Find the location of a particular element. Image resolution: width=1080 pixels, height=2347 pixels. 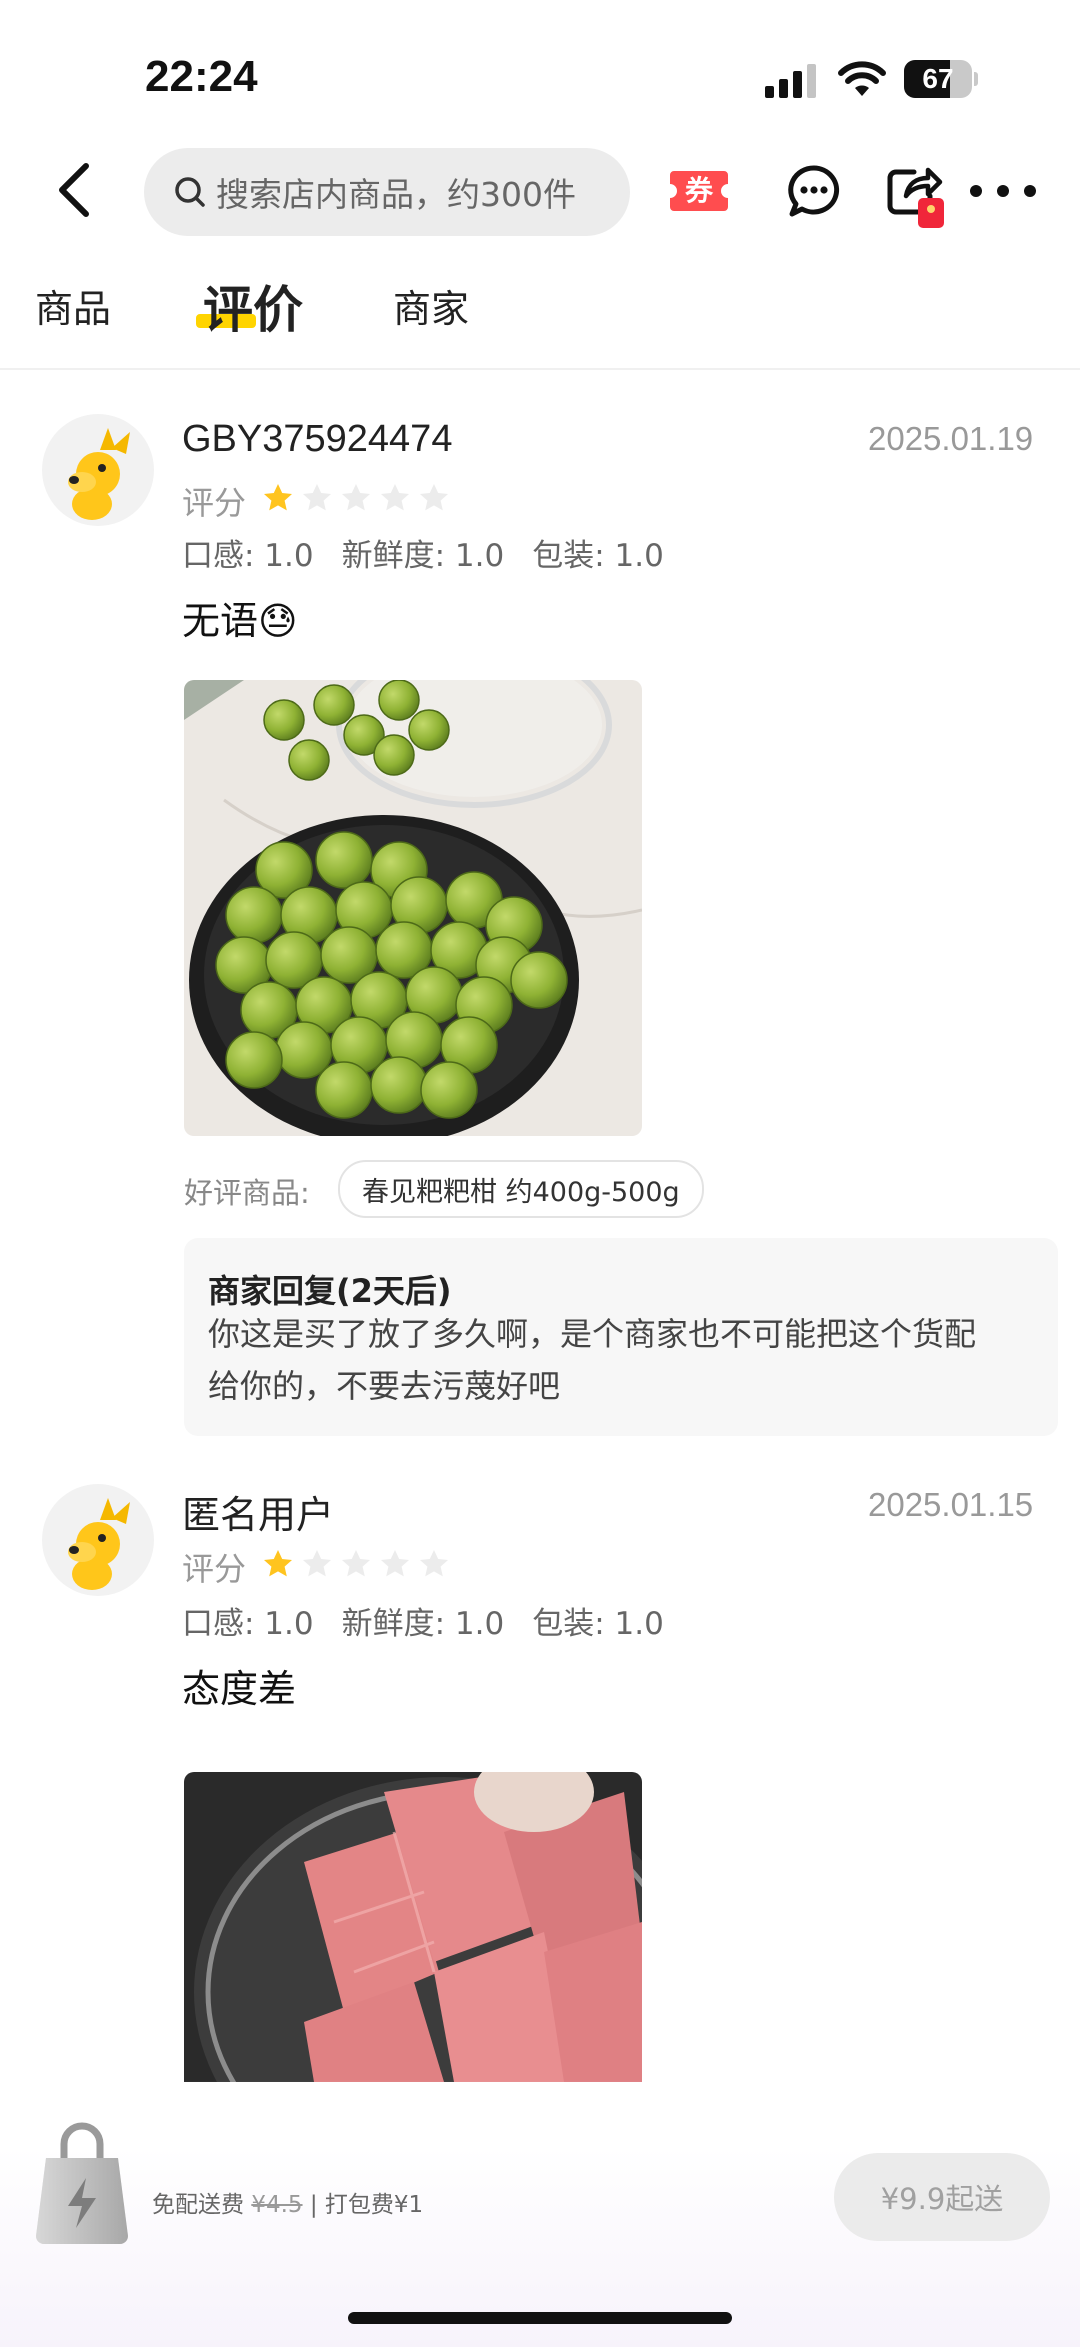

battery-icon: 67 is located at coordinates (941, 79).